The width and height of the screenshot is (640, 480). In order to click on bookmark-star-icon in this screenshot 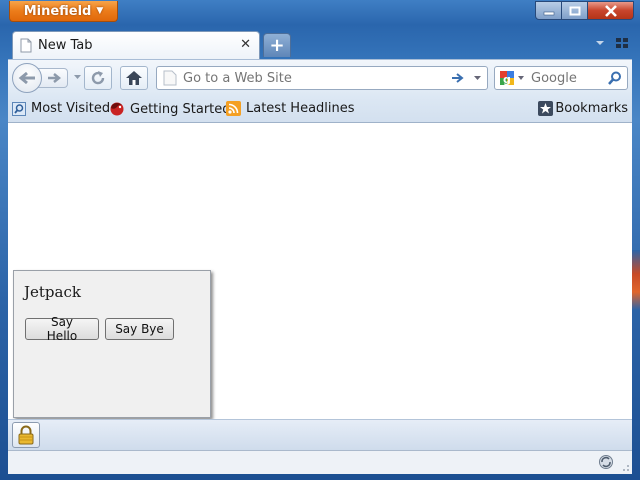, I will do `click(546, 108)`.